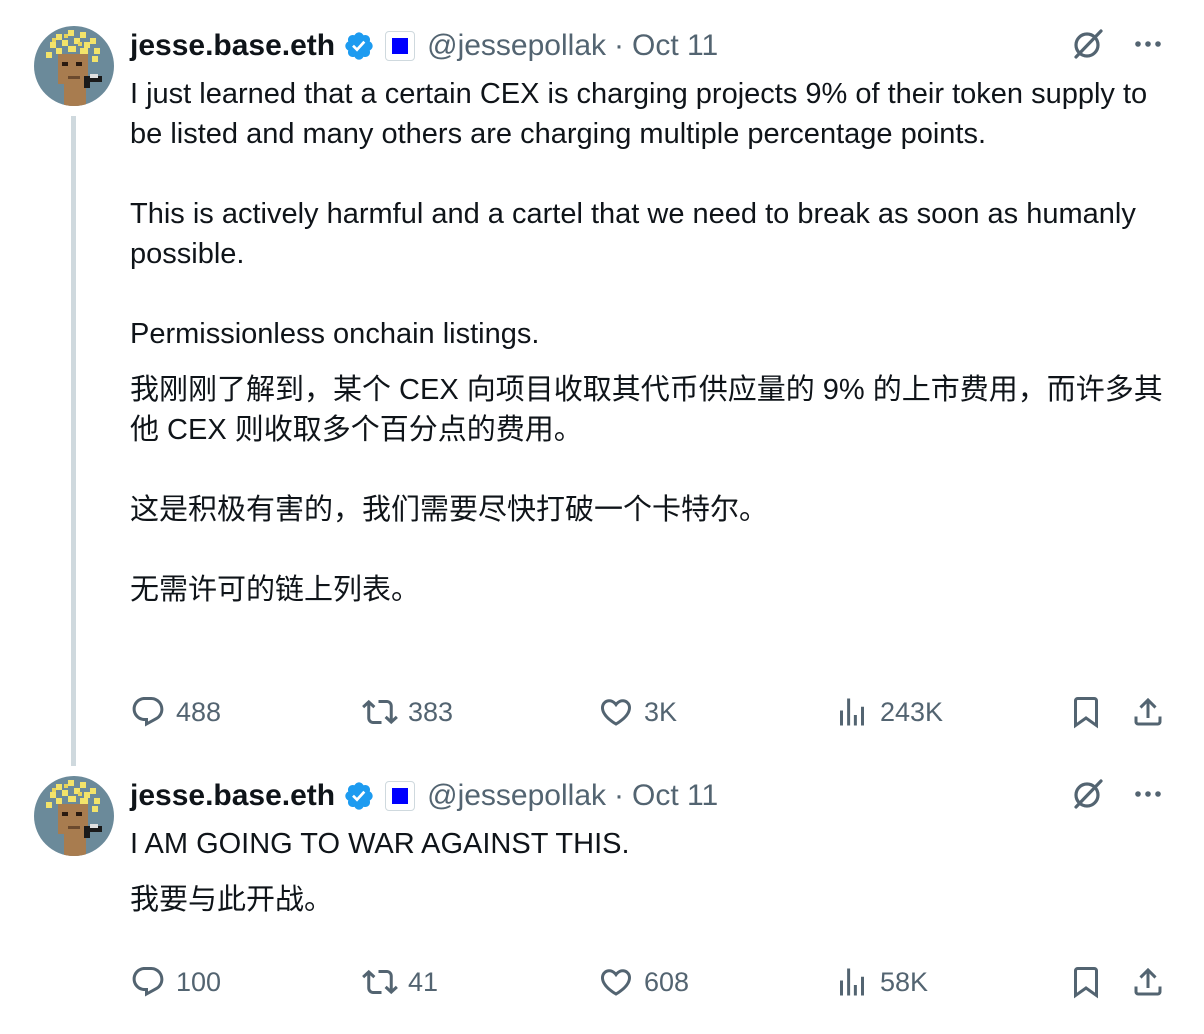 The height and width of the screenshot is (1034, 1204). I want to click on reply-button: 488, so click(175, 712).